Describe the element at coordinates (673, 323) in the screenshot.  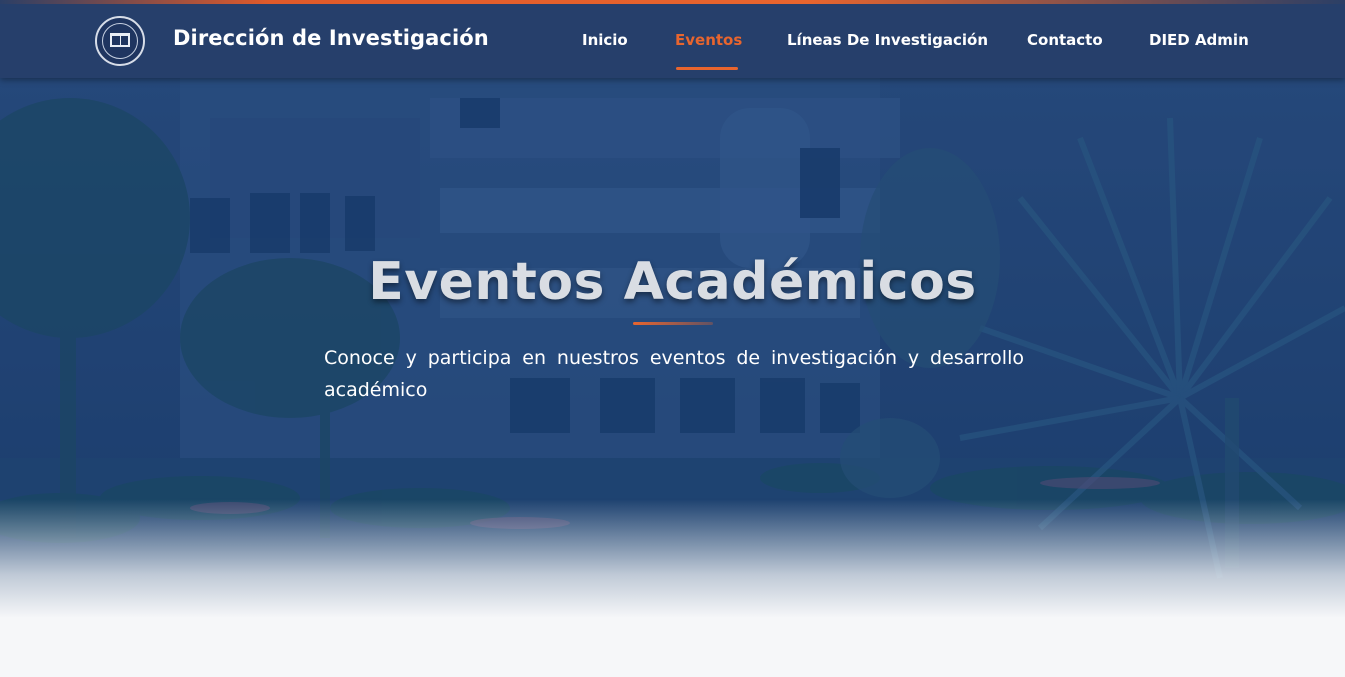
I see `title-underline` at that location.